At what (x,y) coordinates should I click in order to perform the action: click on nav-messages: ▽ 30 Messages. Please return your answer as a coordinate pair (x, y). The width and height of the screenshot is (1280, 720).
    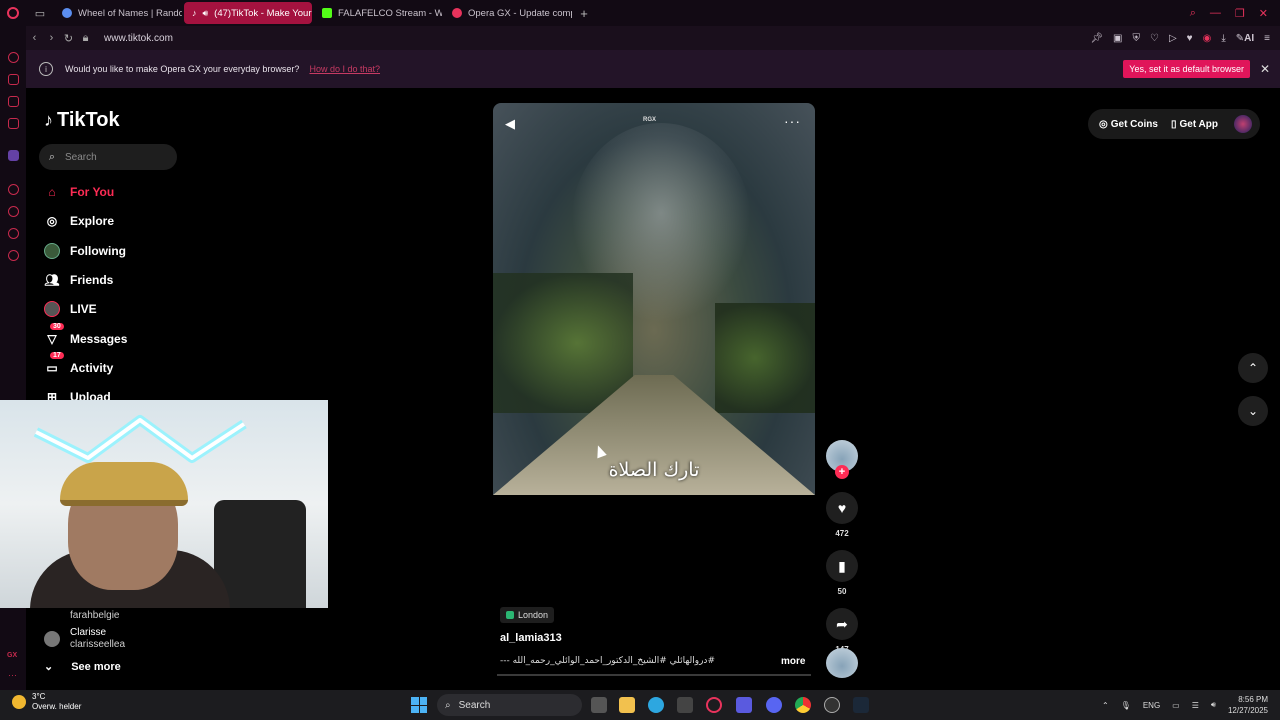
    Looking at the image, I should click on (86, 336).